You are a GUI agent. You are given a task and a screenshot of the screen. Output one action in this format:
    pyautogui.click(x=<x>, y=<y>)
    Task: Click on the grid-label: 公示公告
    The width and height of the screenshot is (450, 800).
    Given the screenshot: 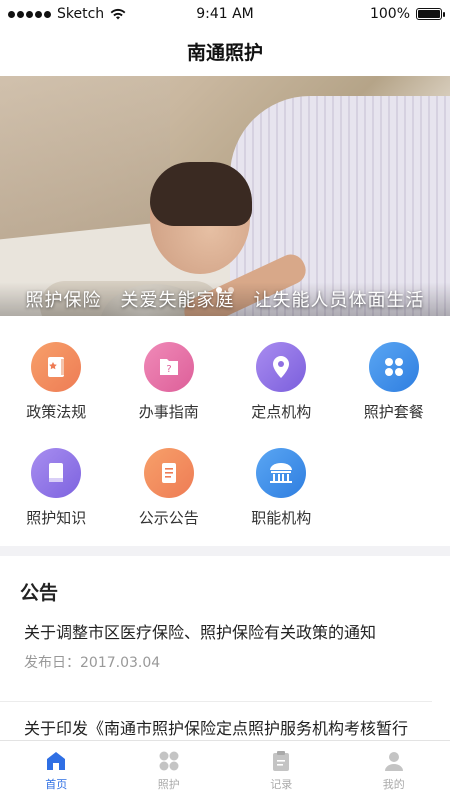 What is the action you would take?
    pyautogui.click(x=168, y=518)
    